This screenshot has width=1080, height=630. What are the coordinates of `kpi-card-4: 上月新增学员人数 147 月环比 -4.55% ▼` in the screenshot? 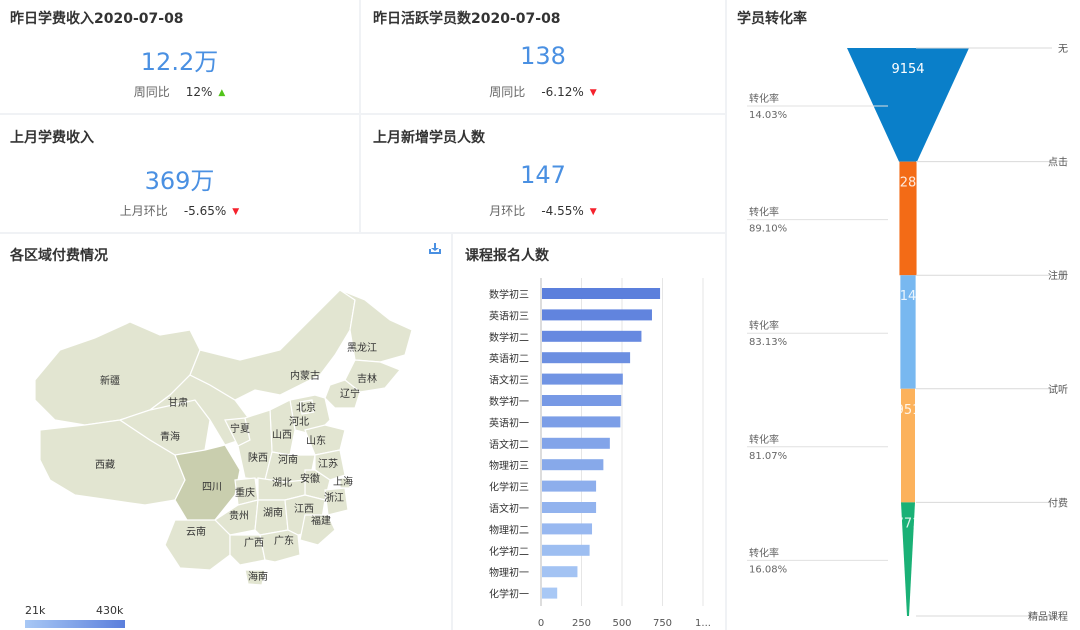 It's located at (543, 173).